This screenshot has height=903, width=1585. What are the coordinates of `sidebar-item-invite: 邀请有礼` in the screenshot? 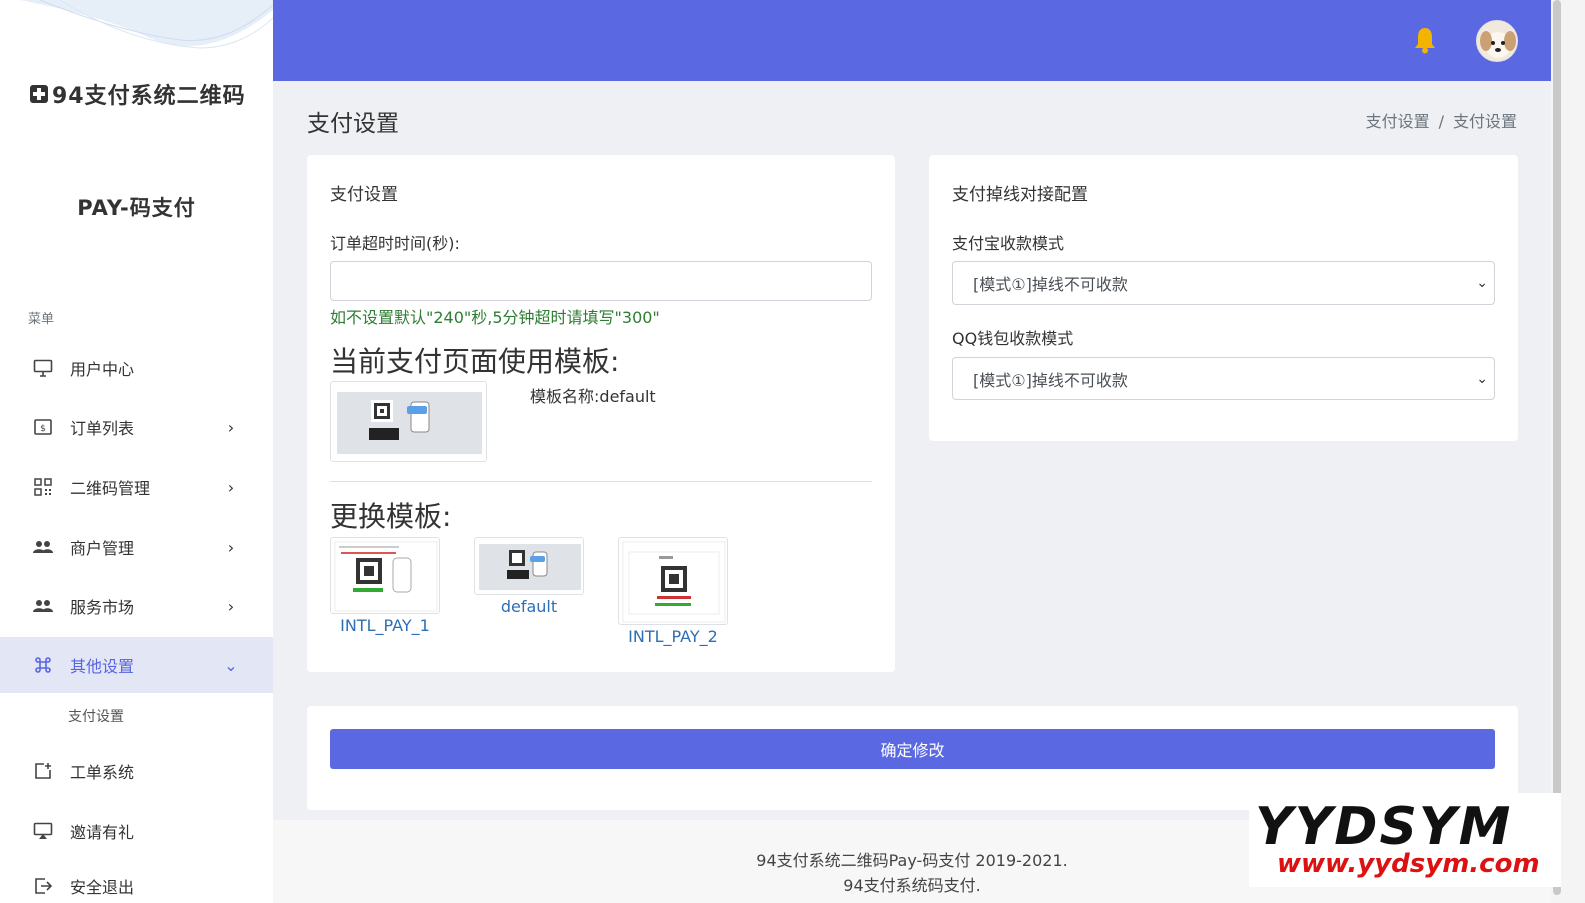 It's located at (136, 831).